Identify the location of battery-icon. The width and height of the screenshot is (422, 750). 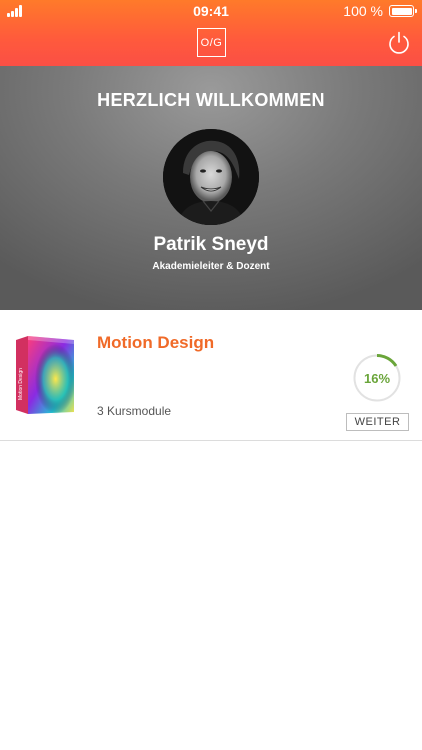
(403, 11).